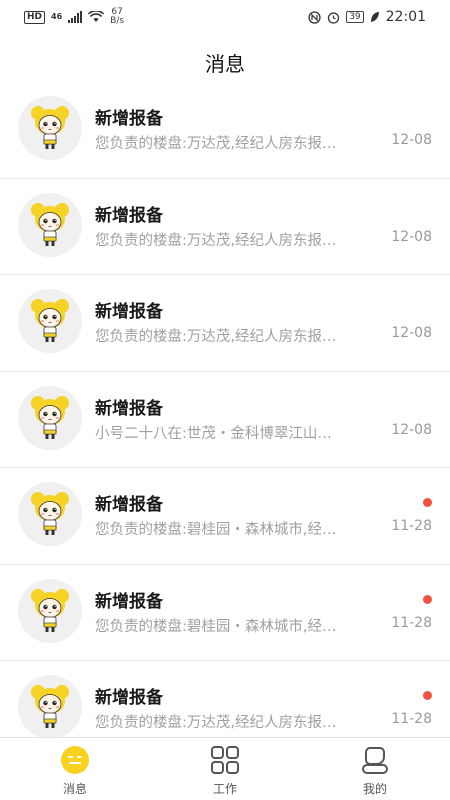 The height and width of the screenshot is (800, 450). Describe the element at coordinates (96, 16) in the screenshot. I see `wifi-icon` at that location.